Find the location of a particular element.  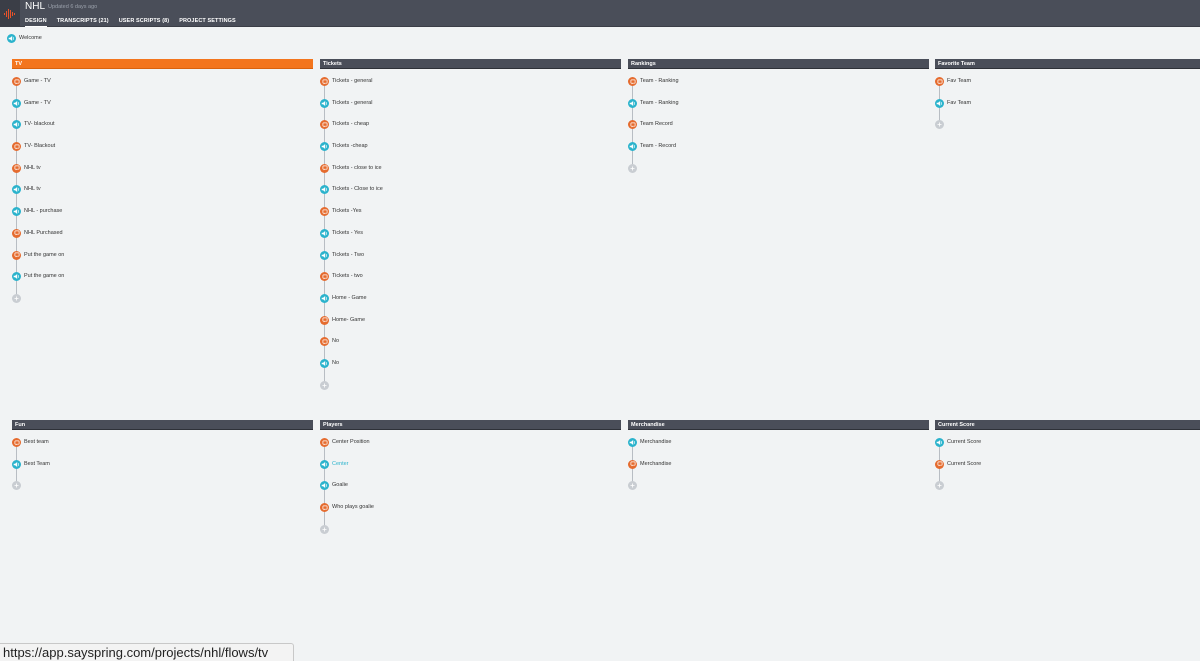

user-says-node: Fav Team is located at coordinates (1067, 81).